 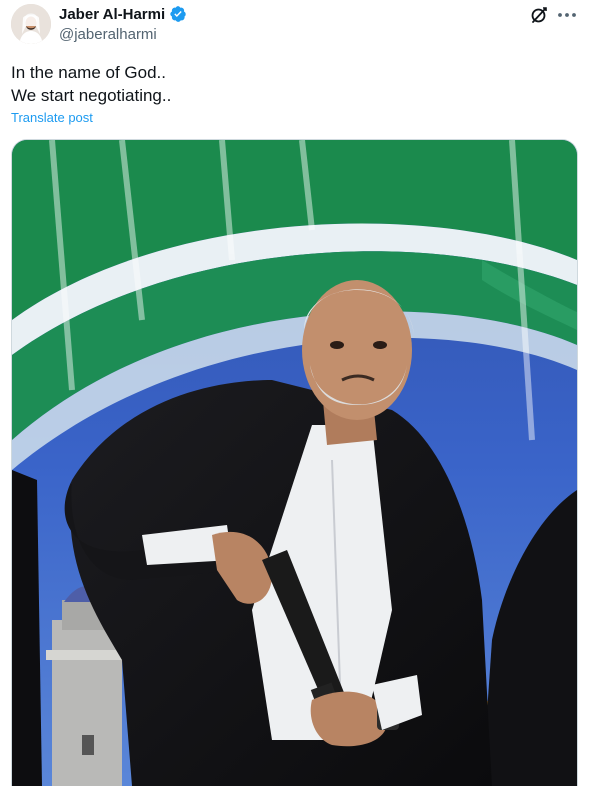 What do you see at coordinates (279, 34) in the screenshot?
I see `author-handle: @jaberalharmi` at bounding box center [279, 34].